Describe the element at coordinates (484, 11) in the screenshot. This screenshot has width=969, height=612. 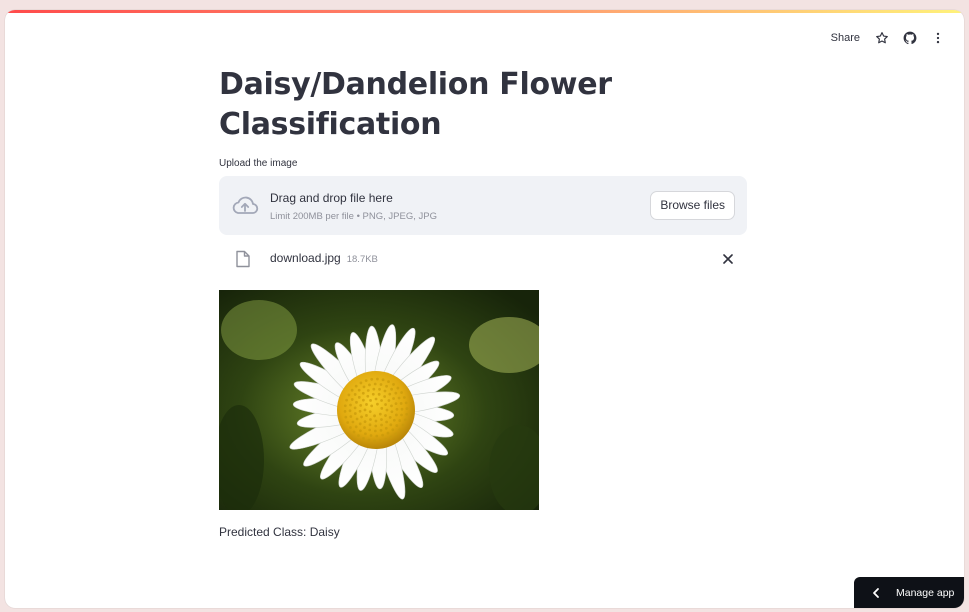
I see `top-decoration-bar` at that location.